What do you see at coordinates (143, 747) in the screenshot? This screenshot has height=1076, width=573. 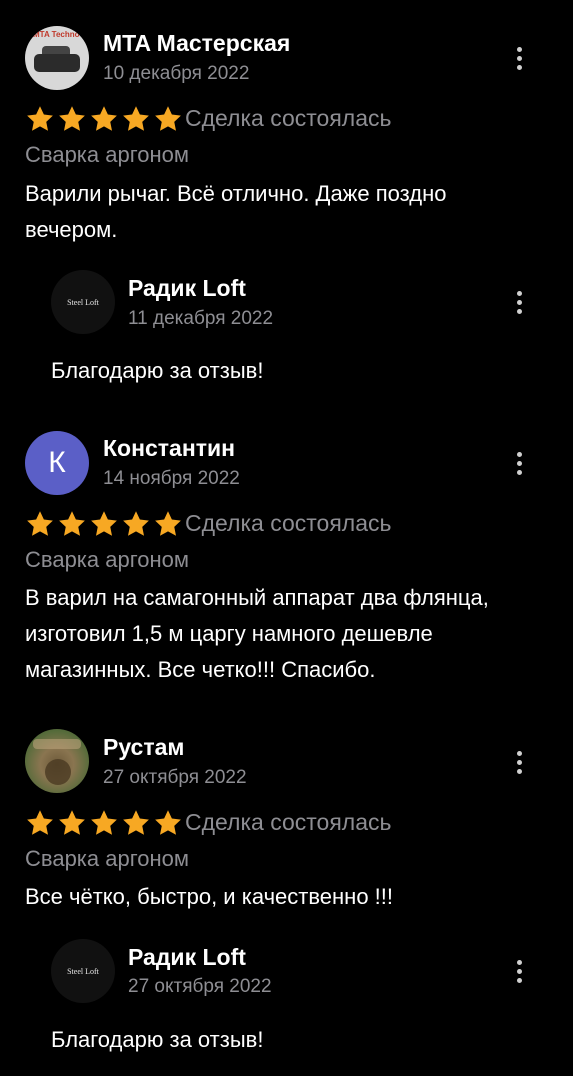 I see `author-name: Рустам` at bounding box center [143, 747].